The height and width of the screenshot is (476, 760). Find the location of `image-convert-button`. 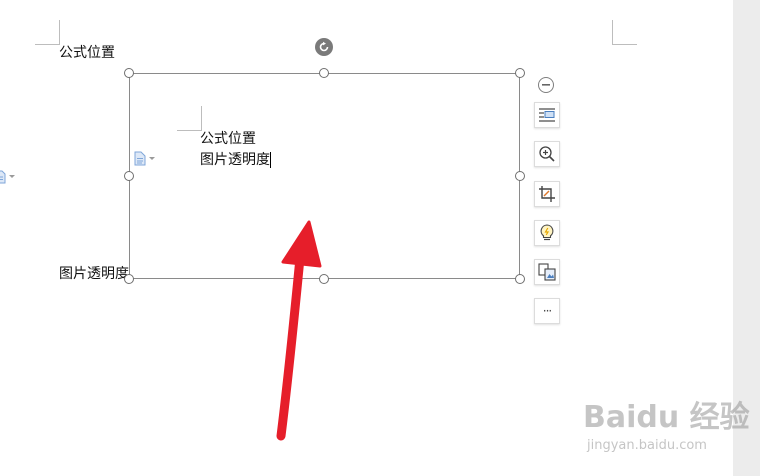

image-convert-button is located at coordinates (547, 272).